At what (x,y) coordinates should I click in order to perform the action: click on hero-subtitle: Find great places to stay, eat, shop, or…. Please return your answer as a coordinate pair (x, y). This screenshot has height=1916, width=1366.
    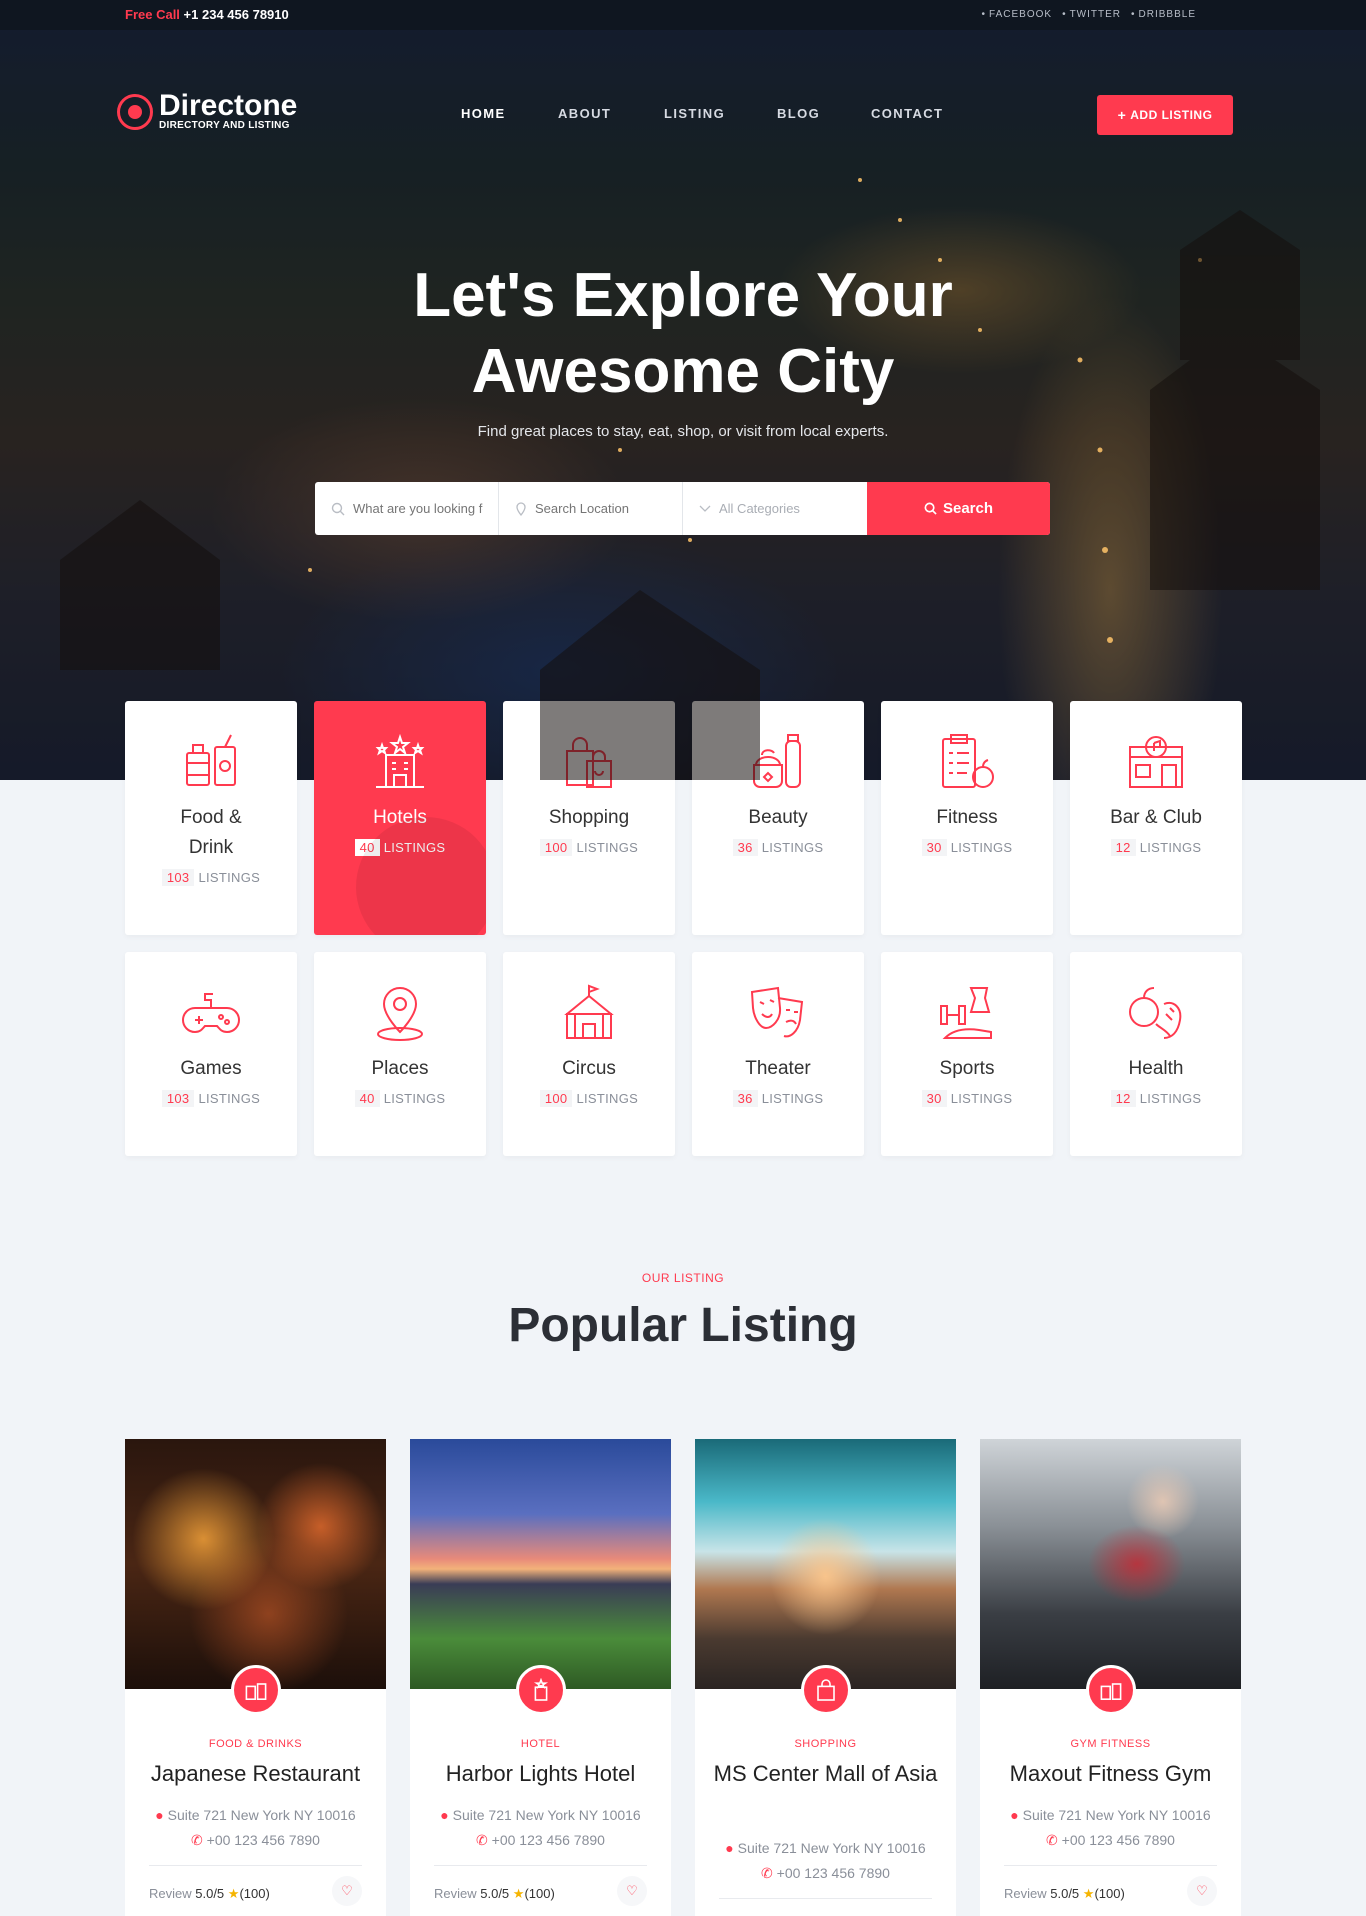
    Looking at the image, I should click on (683, 431).